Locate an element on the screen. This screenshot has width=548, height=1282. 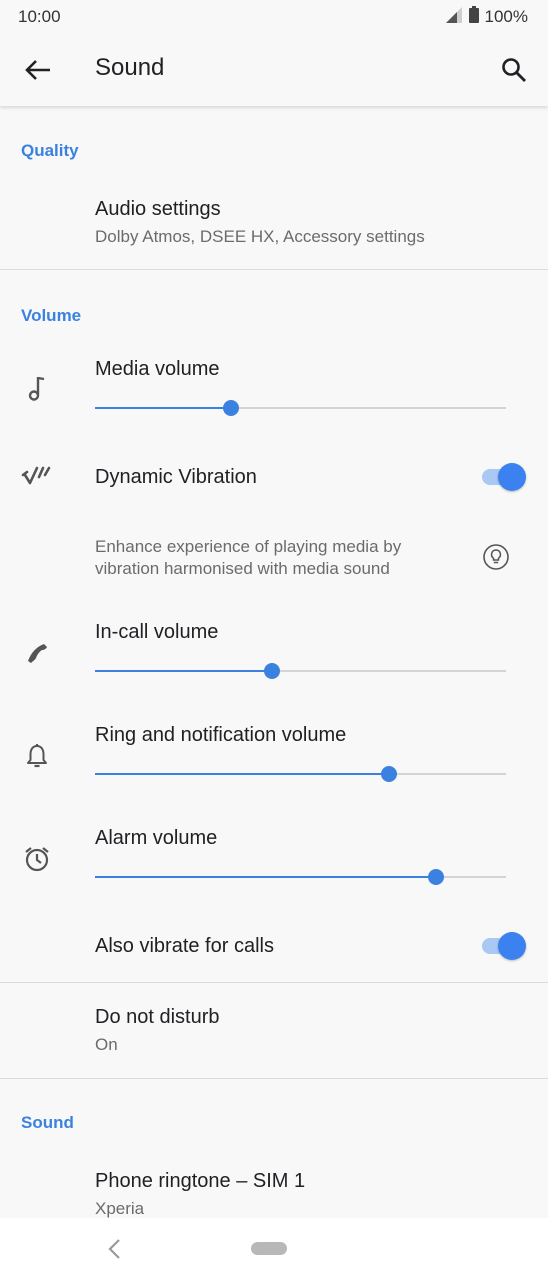
dynamic-vibration-icon is located at coordinates (37, 477).